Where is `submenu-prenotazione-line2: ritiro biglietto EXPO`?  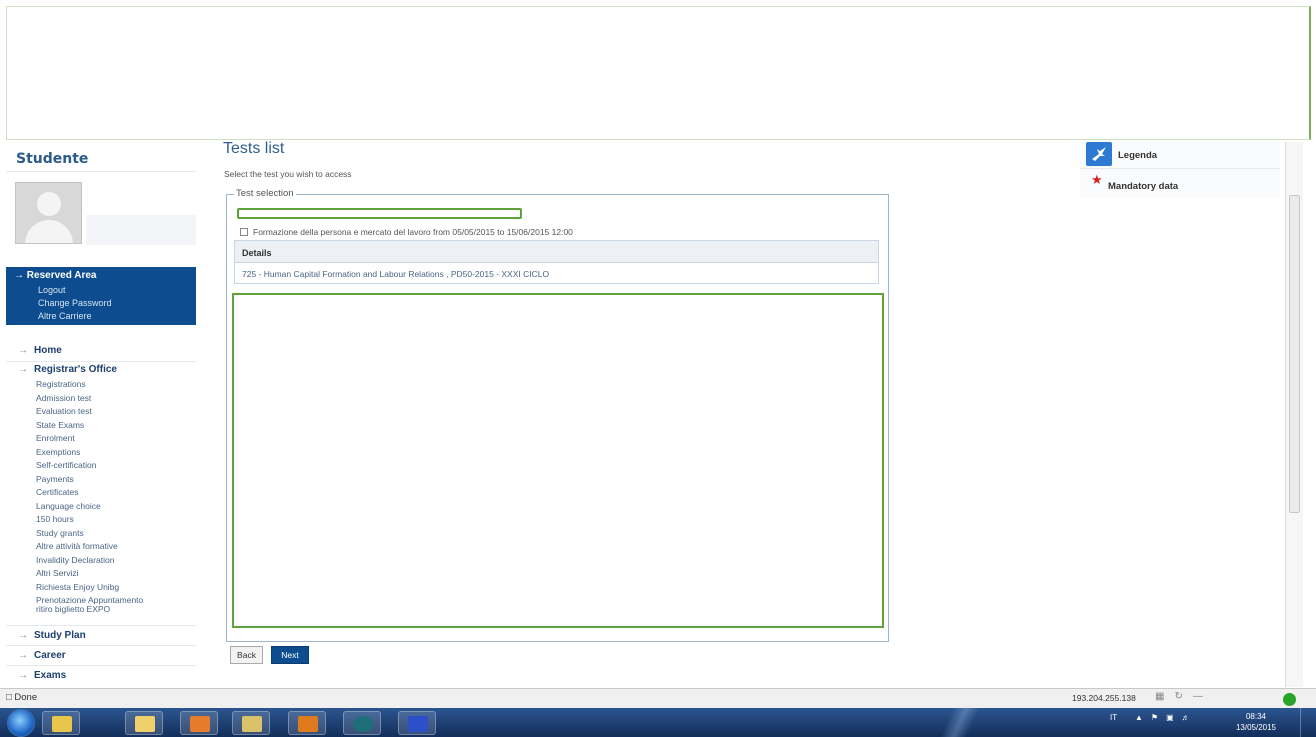 submenu-prenotazione-line2: ritiro biglietto EXPO is located at coordinates (73, 609).